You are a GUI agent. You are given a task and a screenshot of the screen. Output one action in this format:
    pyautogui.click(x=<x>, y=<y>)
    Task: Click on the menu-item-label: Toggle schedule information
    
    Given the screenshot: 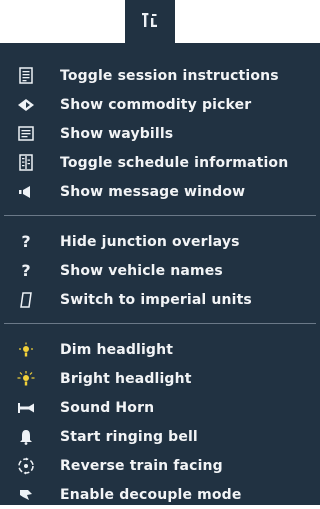 What is the action you would take?
    pyautogui.click(x=174, y=162)
    